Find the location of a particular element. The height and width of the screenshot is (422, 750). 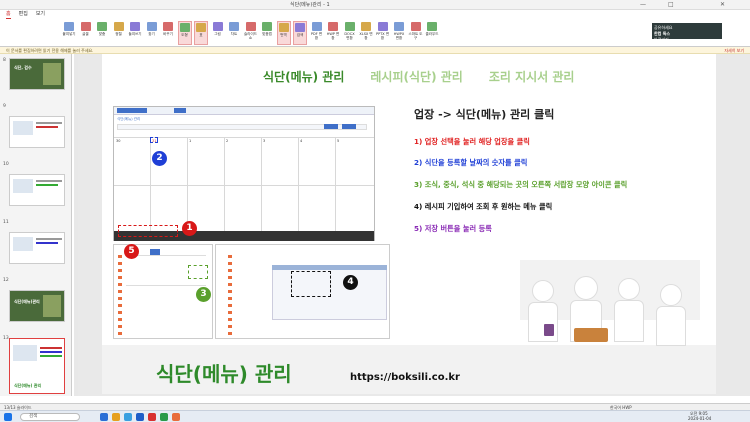

close-icon: ✕ is located at coordinates (722, 4).